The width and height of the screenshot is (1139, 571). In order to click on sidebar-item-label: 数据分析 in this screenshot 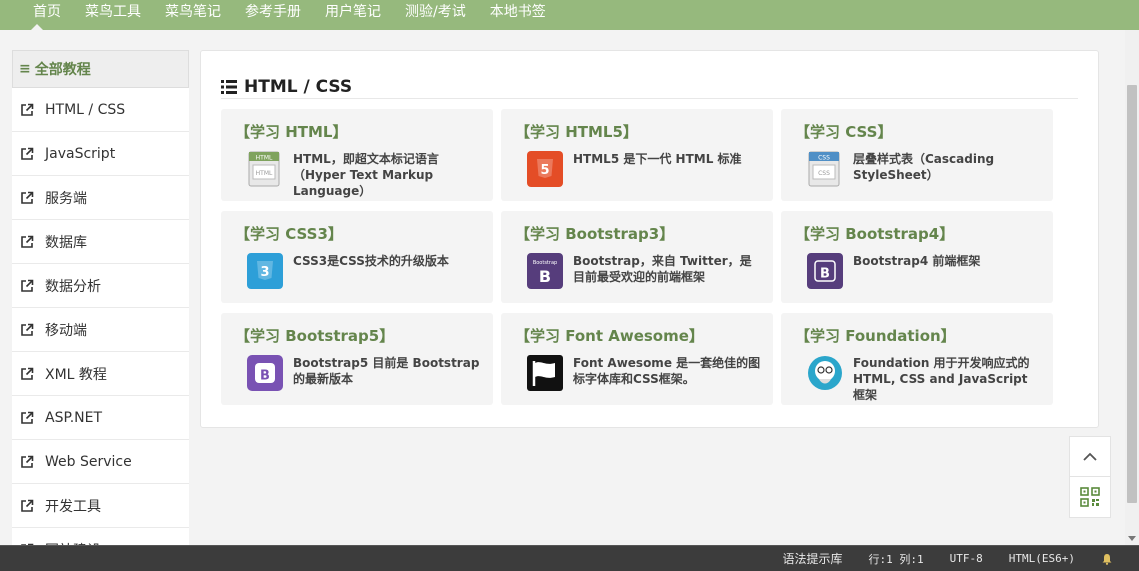, I will do `click(73, 286)`.